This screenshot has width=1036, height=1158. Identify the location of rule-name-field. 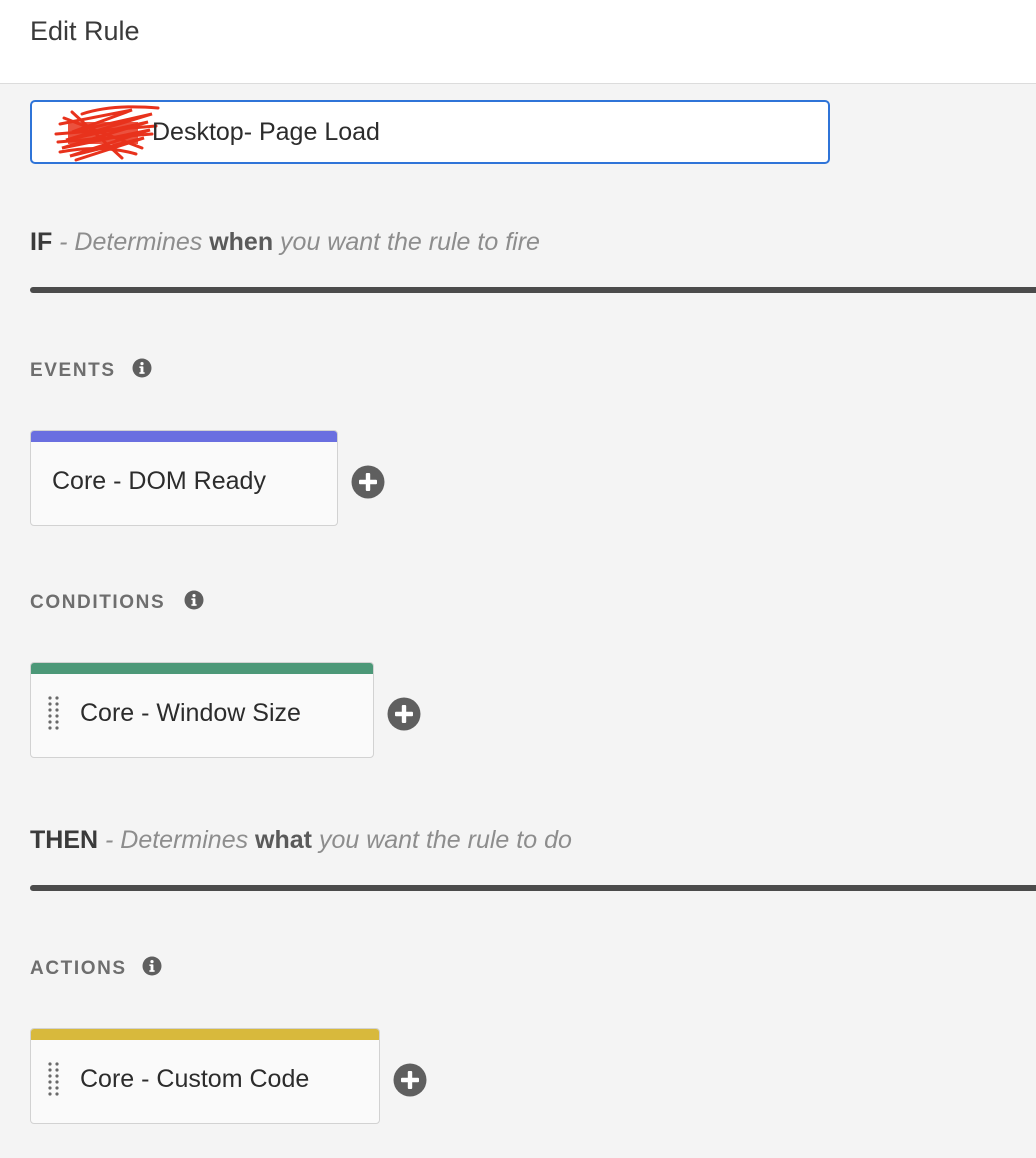
(430, 132).